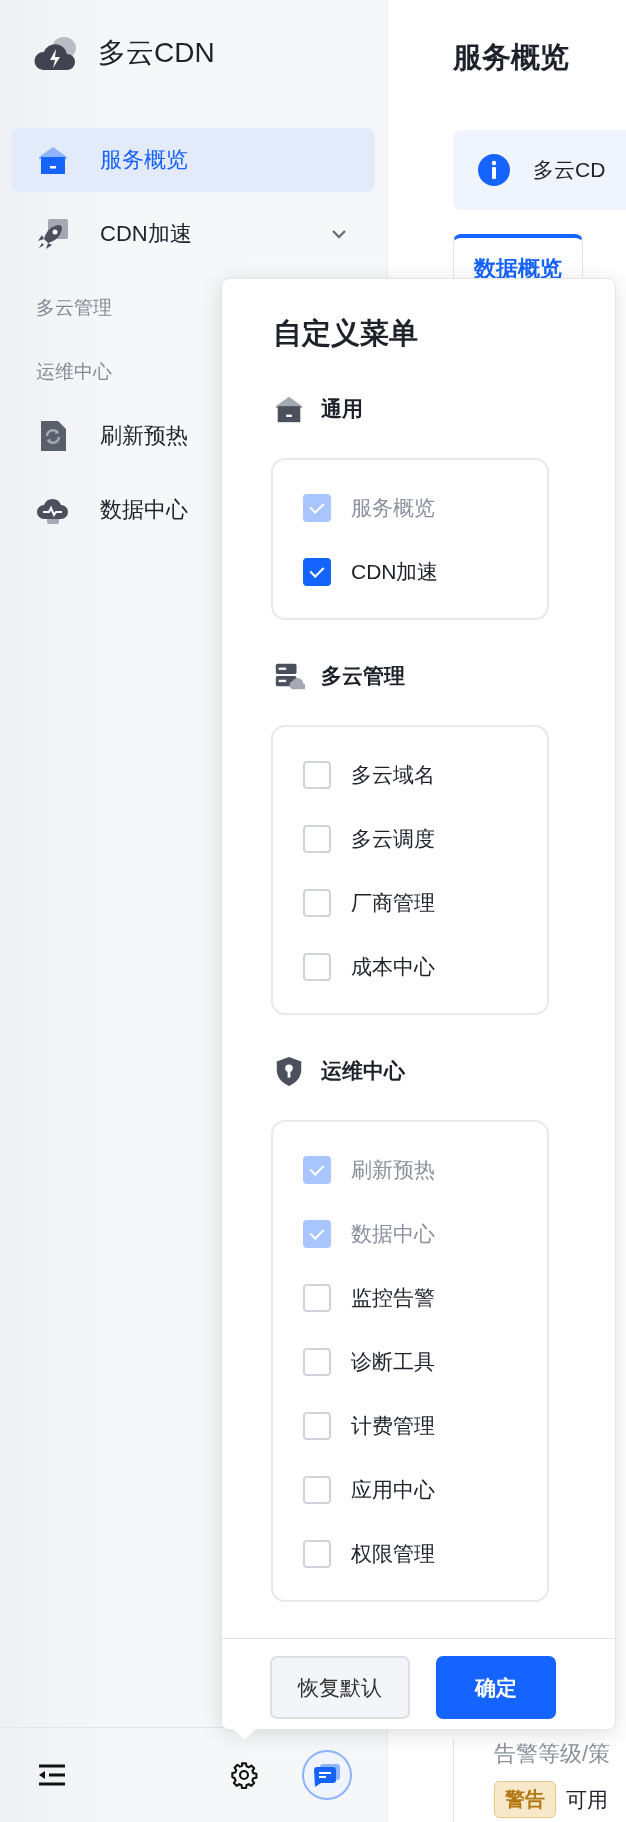  I want to click on collapse-menu-icon, so click(52, 1775).